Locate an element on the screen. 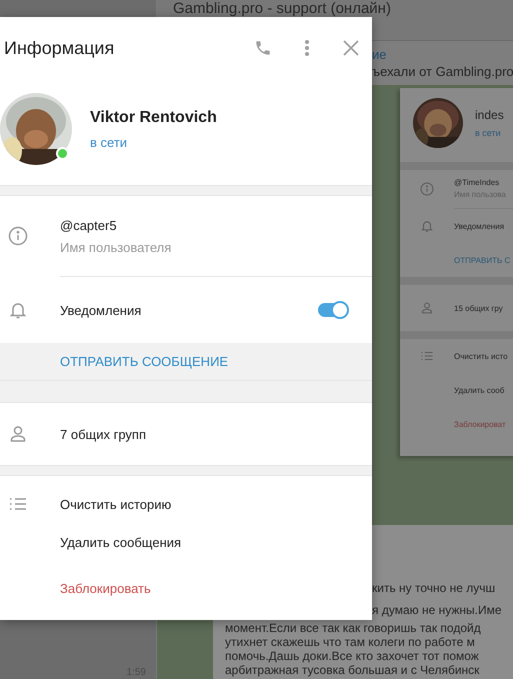 This screenshot has height=679, width=513. action-link: Заблокироват is located at coordinates (480, 424).